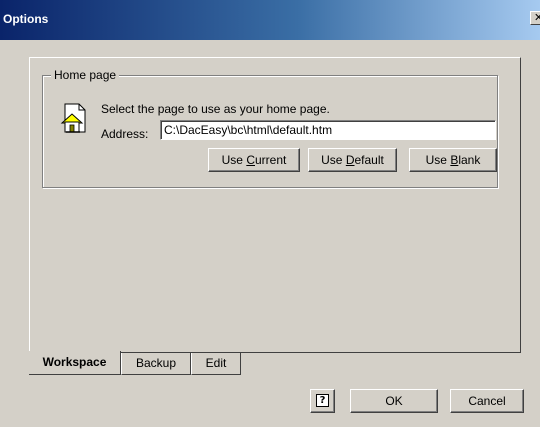  What do you see at coordinates (328, 130) in the screenshot?
I see `address-input: C:\DacEasy\bc\html\default.htm` at bounding box center [328, 130].